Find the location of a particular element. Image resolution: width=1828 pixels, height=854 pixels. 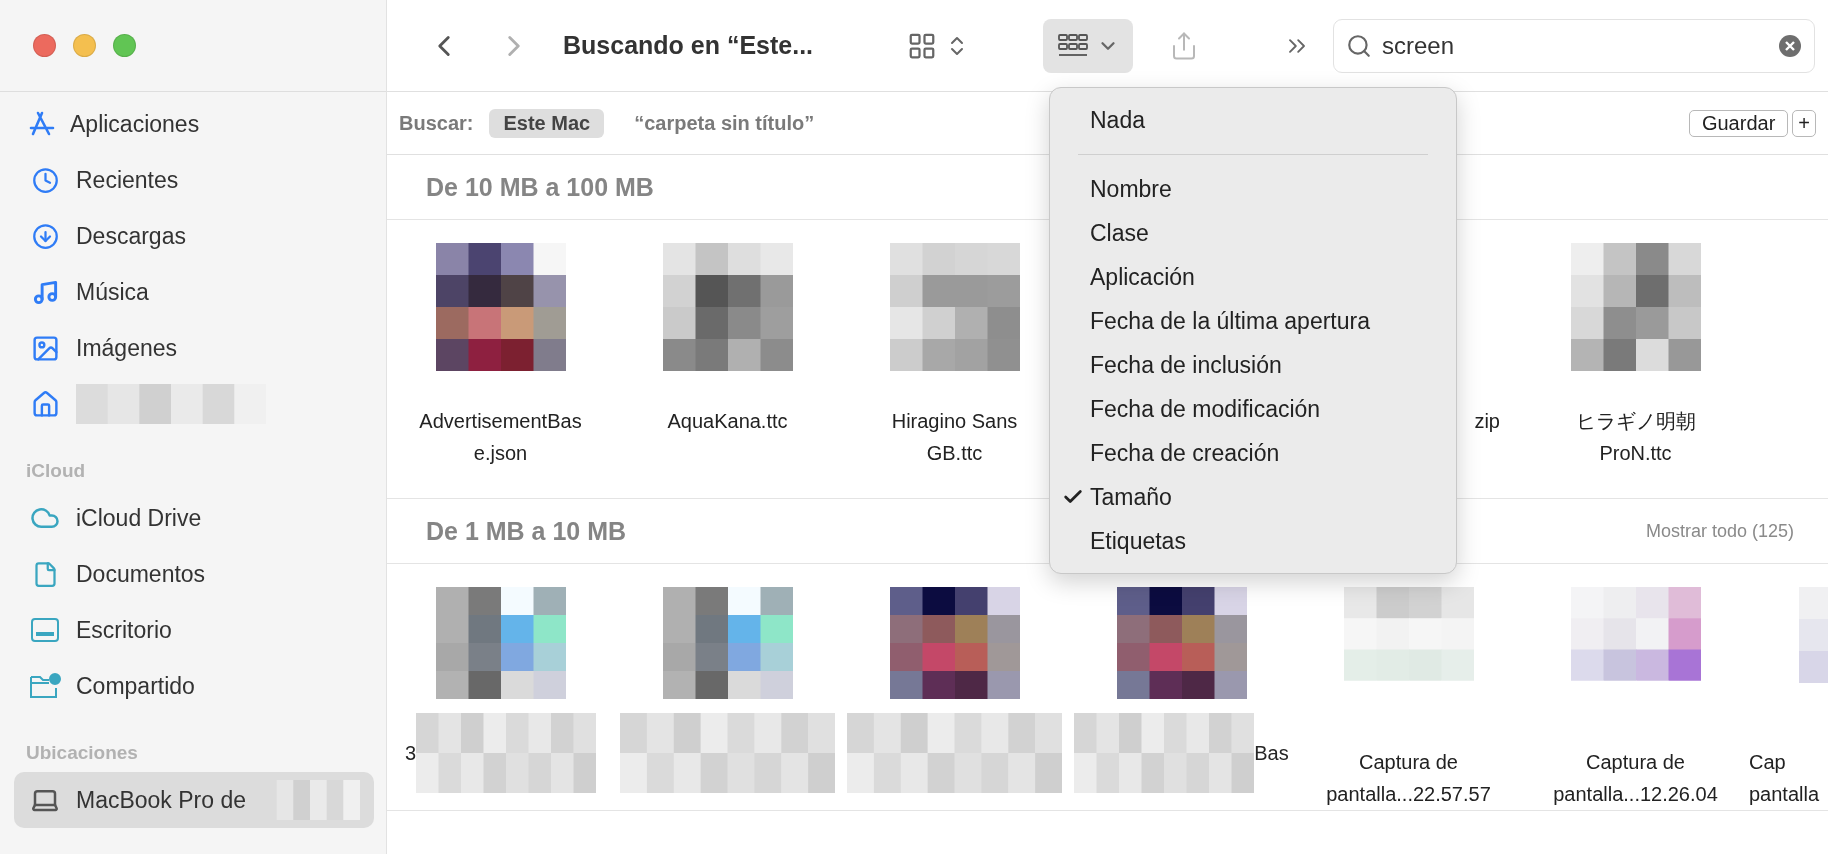

sidebar-item: Escritorio is located at coordinates (194, 630).